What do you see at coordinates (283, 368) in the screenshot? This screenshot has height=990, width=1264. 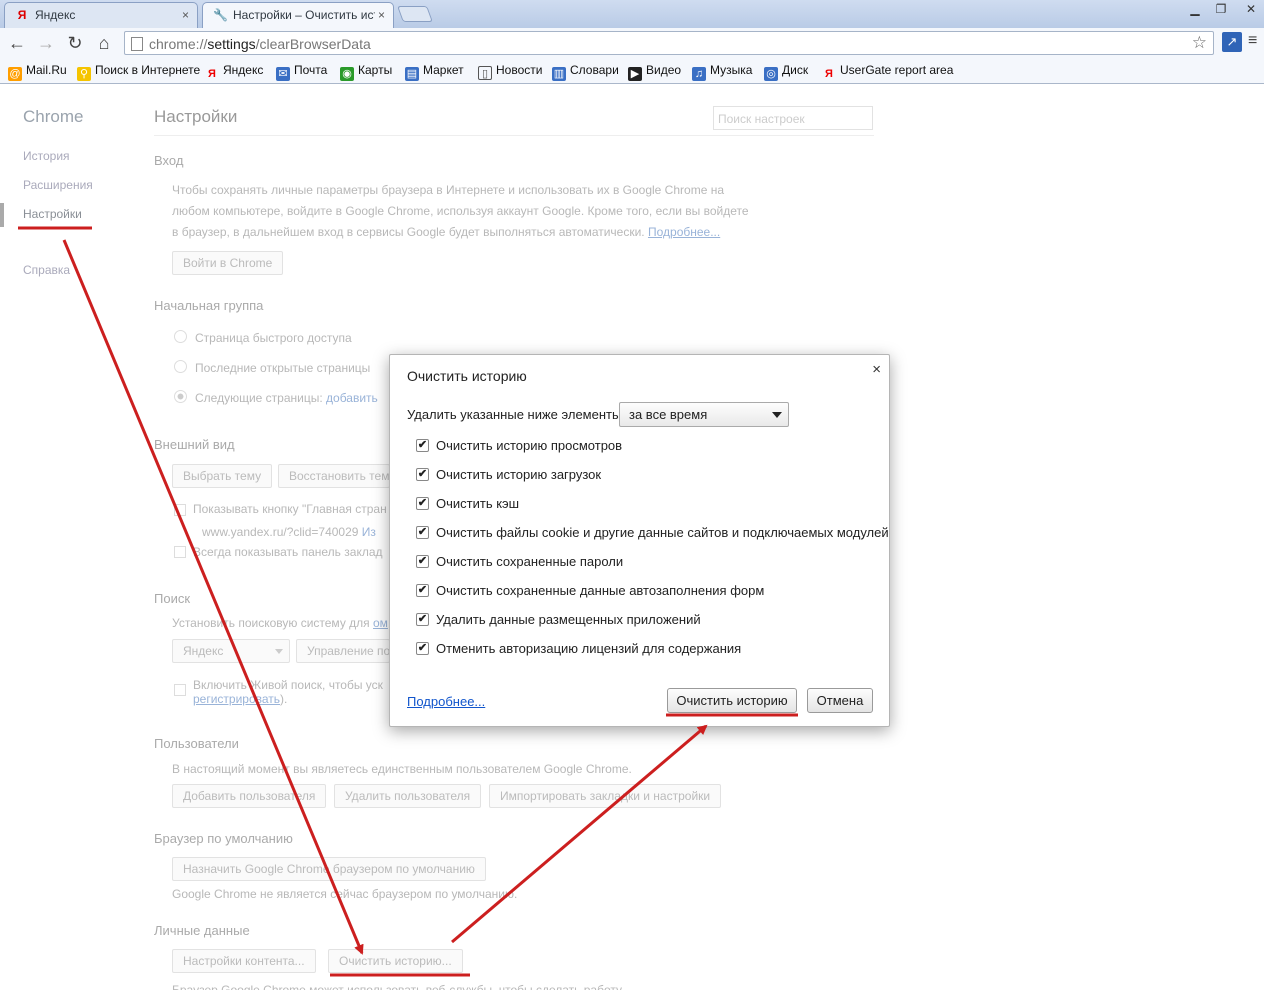 I see `startup-option-2: Последние открытые страницы` at bounding box center [283, 368].